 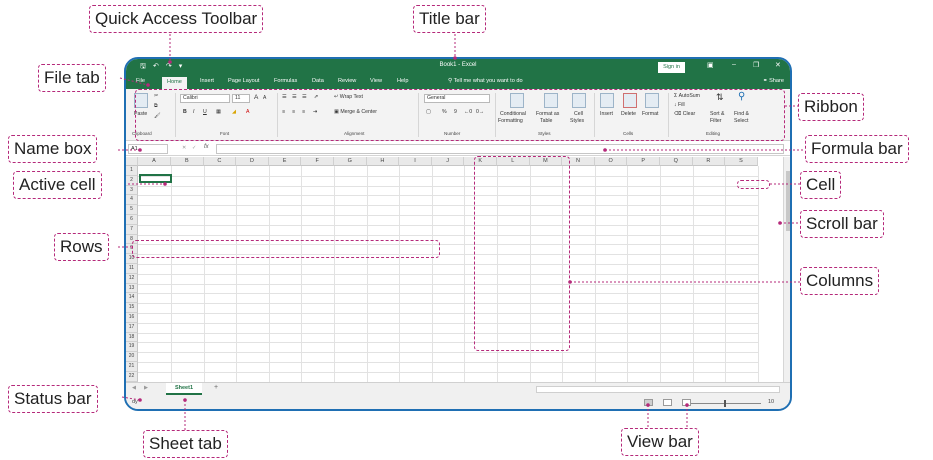 I want to click on callout-status-bar: Status bar, so click(x=53, y=399).